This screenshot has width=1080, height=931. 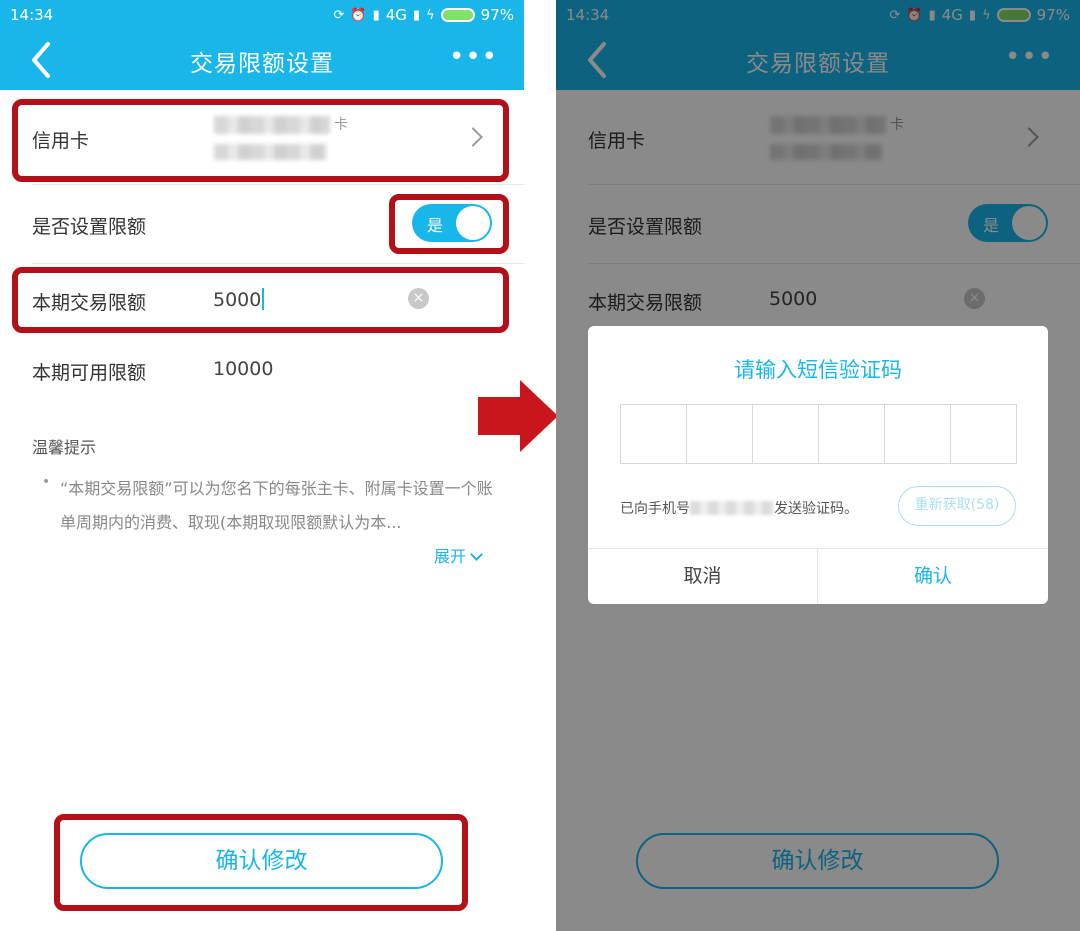 I want to click on chevron-down-icon, so click(x=476, y=554).